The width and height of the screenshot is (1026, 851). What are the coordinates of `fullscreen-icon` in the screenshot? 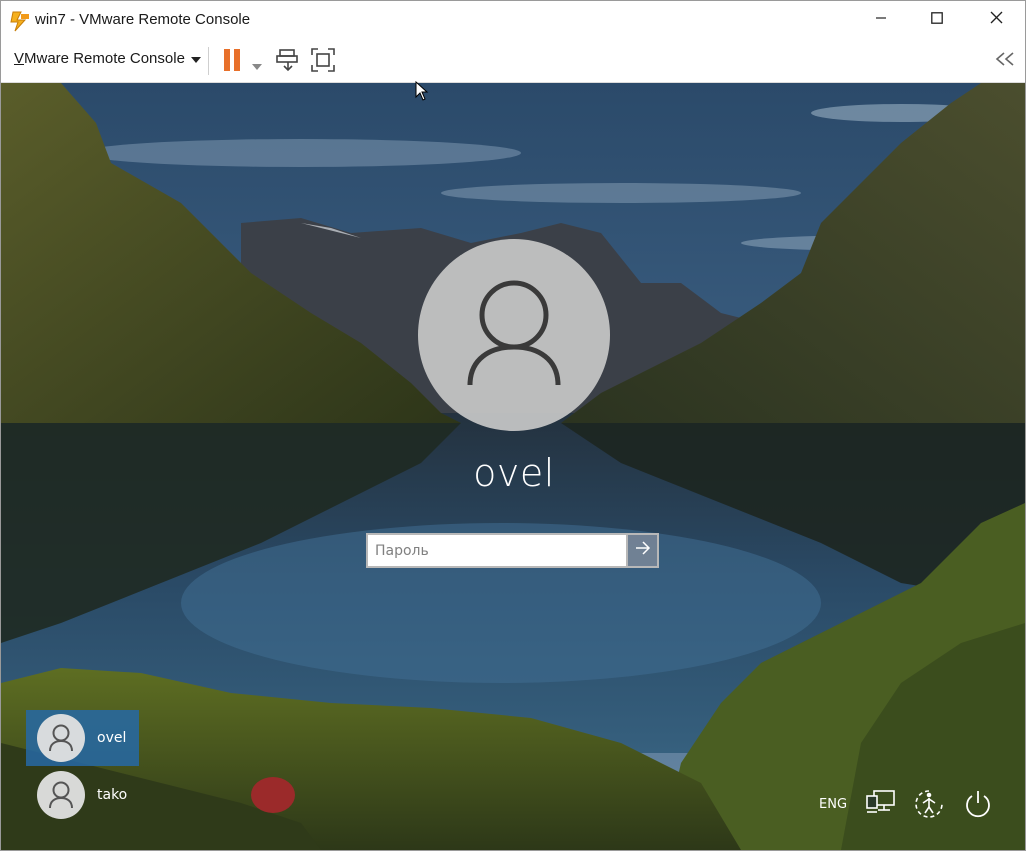 It's located at (323, 62).